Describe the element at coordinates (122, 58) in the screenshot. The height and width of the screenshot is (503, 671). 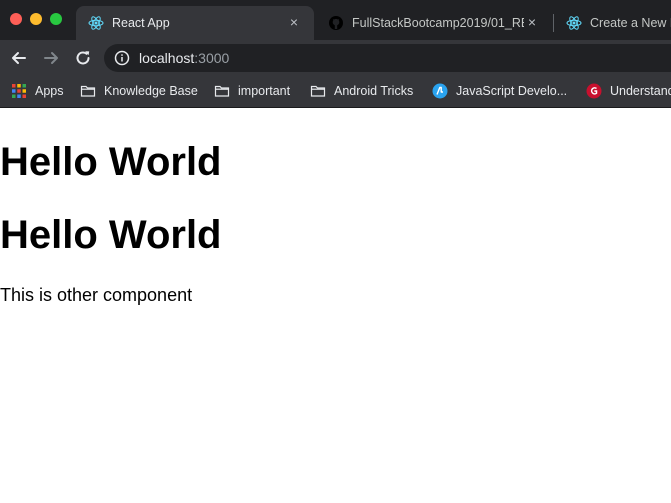
I see `info-icon` at that location.